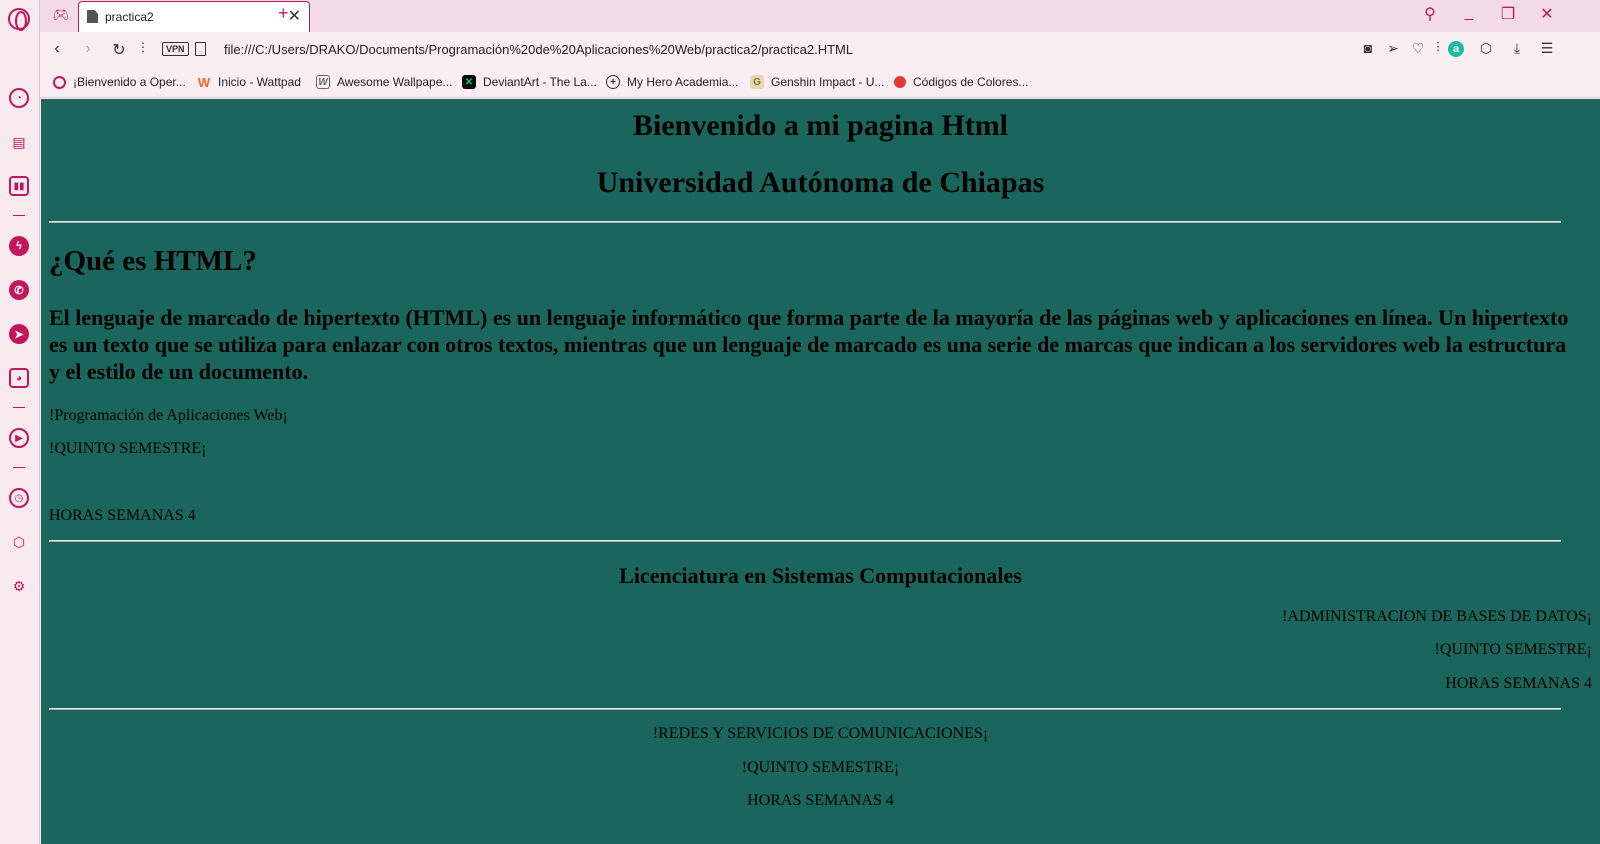  Describe the element at coordinates (92, 16) in the screenshot. I see `page-icon` at that location.